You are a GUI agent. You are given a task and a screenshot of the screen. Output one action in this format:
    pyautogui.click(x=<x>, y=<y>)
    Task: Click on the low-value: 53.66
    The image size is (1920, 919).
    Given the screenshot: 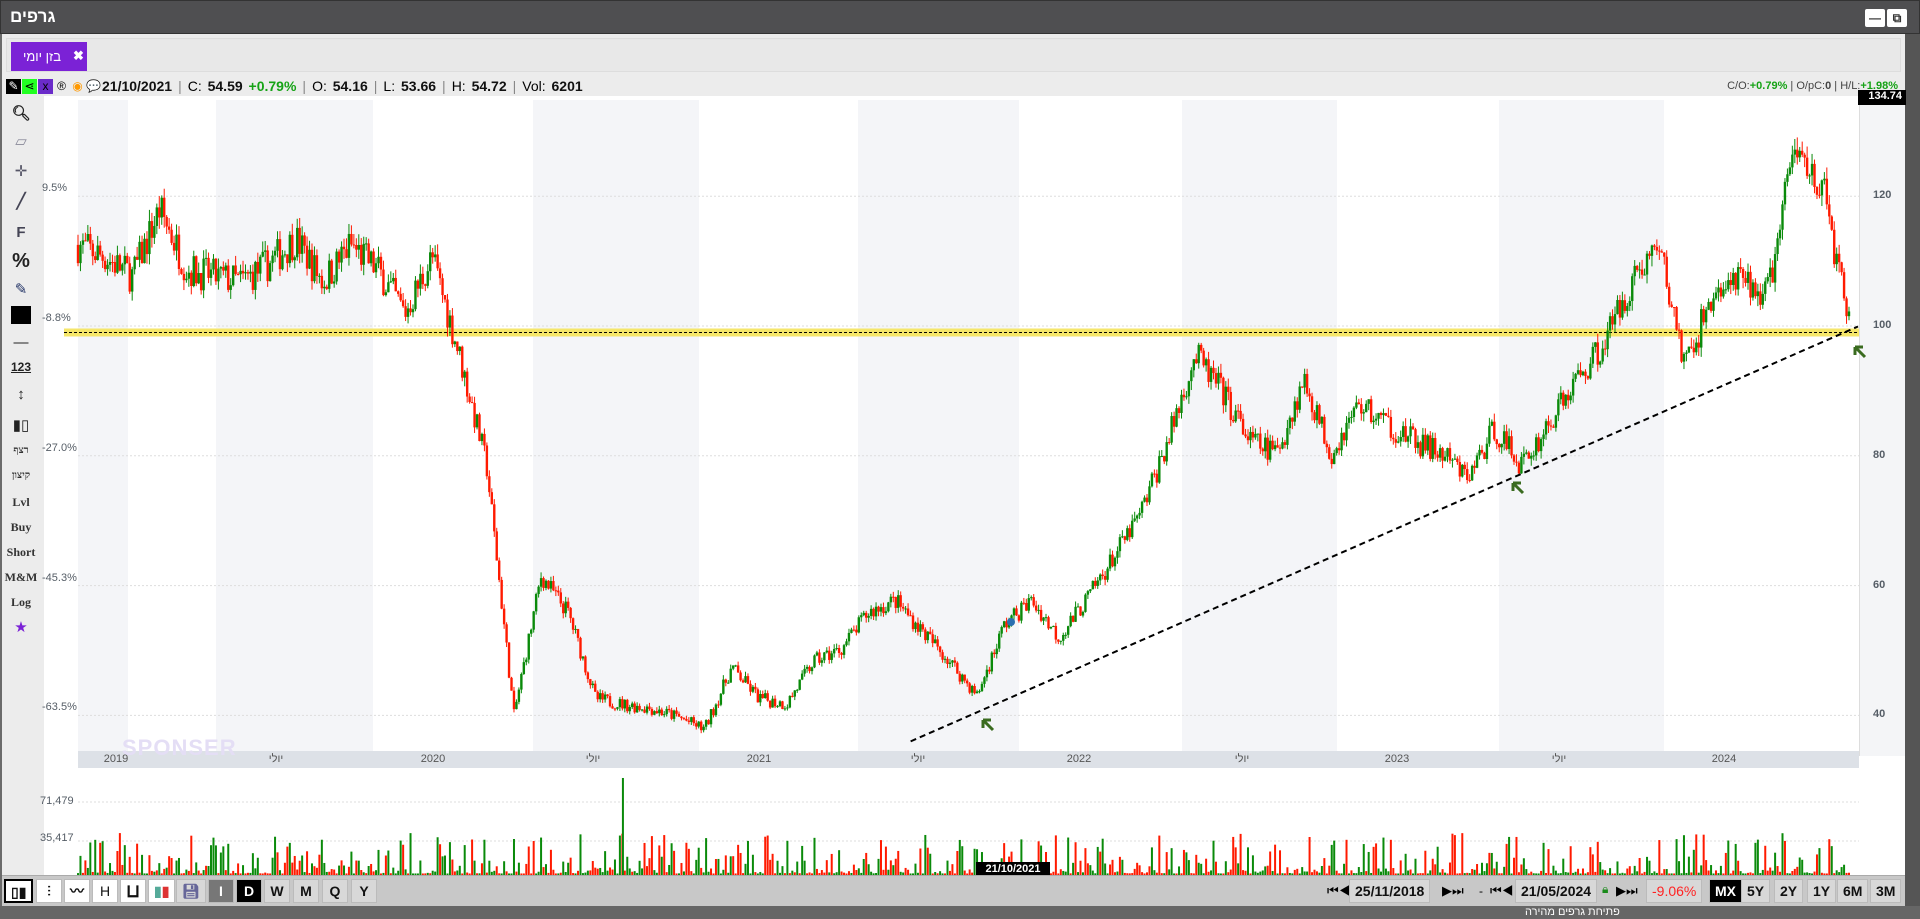 What is the action you would take?
    pyautogui.click(x=419, y=86)
    